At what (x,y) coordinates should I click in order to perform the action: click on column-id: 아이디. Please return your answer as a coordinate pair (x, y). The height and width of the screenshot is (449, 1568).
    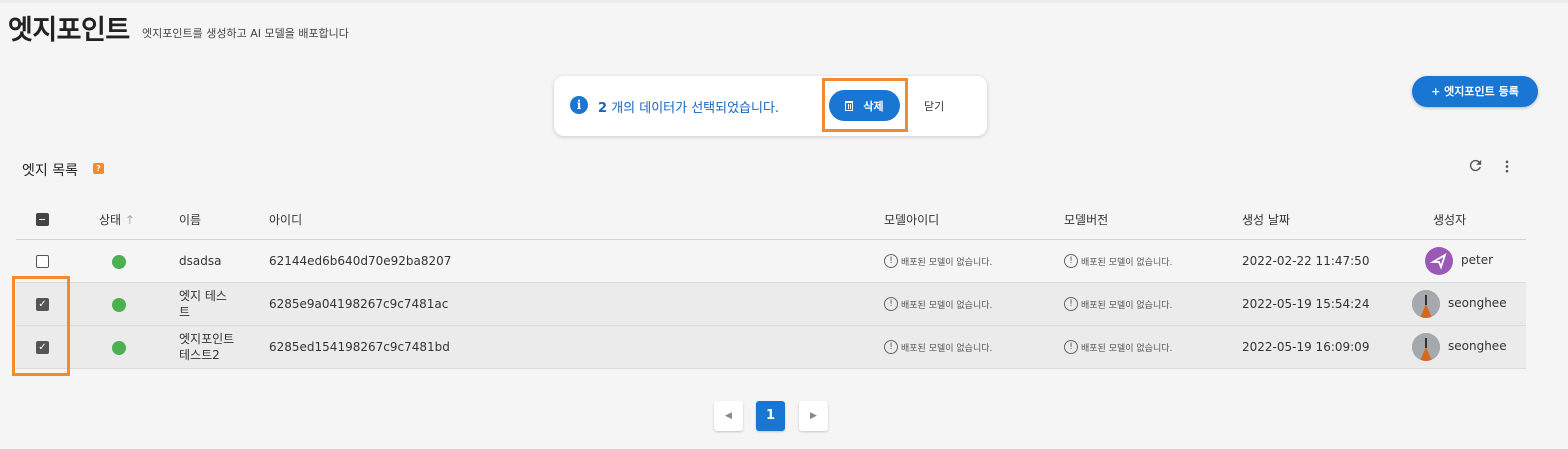
    Looking at the image, I should click on (285, 219).